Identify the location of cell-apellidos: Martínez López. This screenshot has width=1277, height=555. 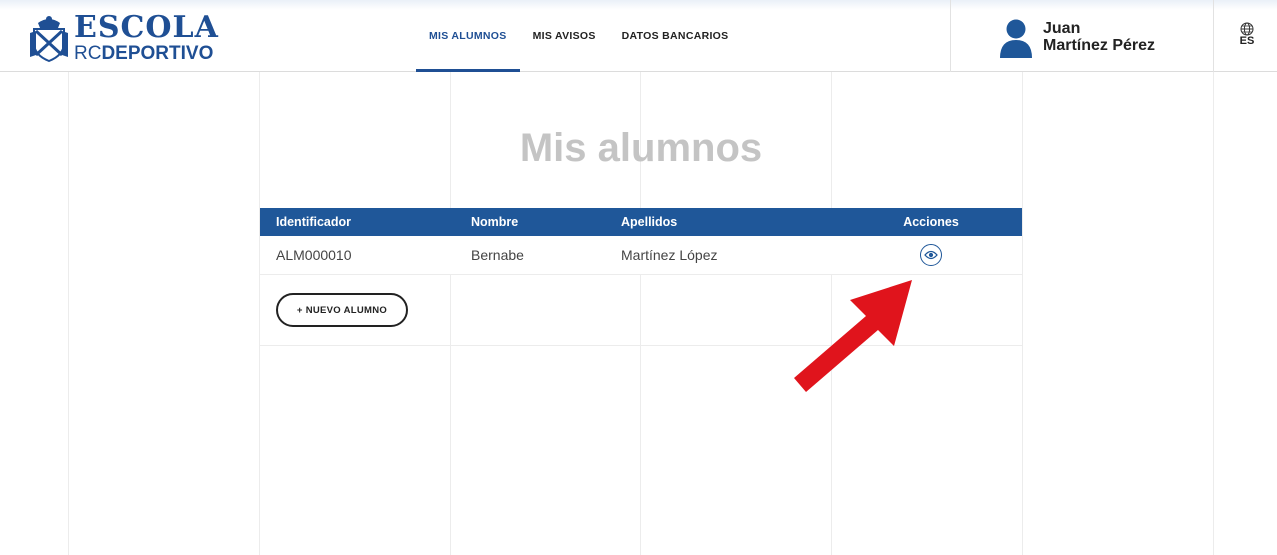
(669, 255).